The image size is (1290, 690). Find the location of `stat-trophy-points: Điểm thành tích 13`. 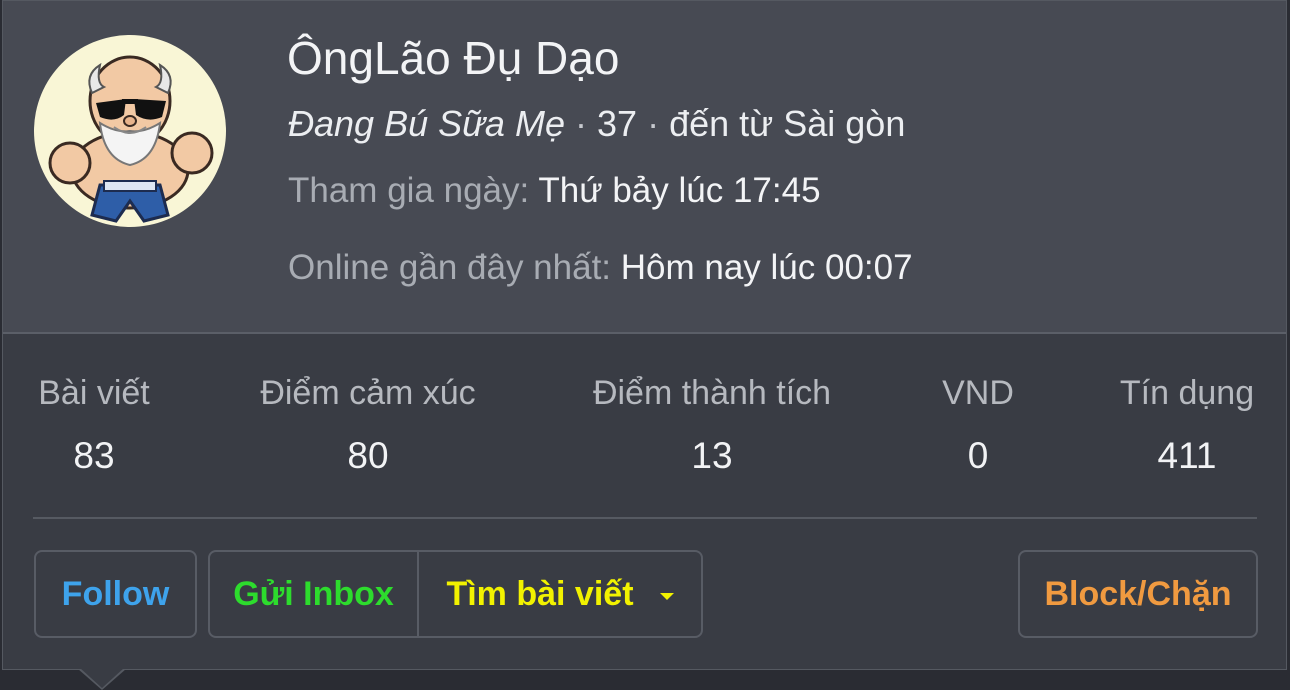

stat-trophy-points: Điểm thành tích 13 is located at coordinates (712, 425).